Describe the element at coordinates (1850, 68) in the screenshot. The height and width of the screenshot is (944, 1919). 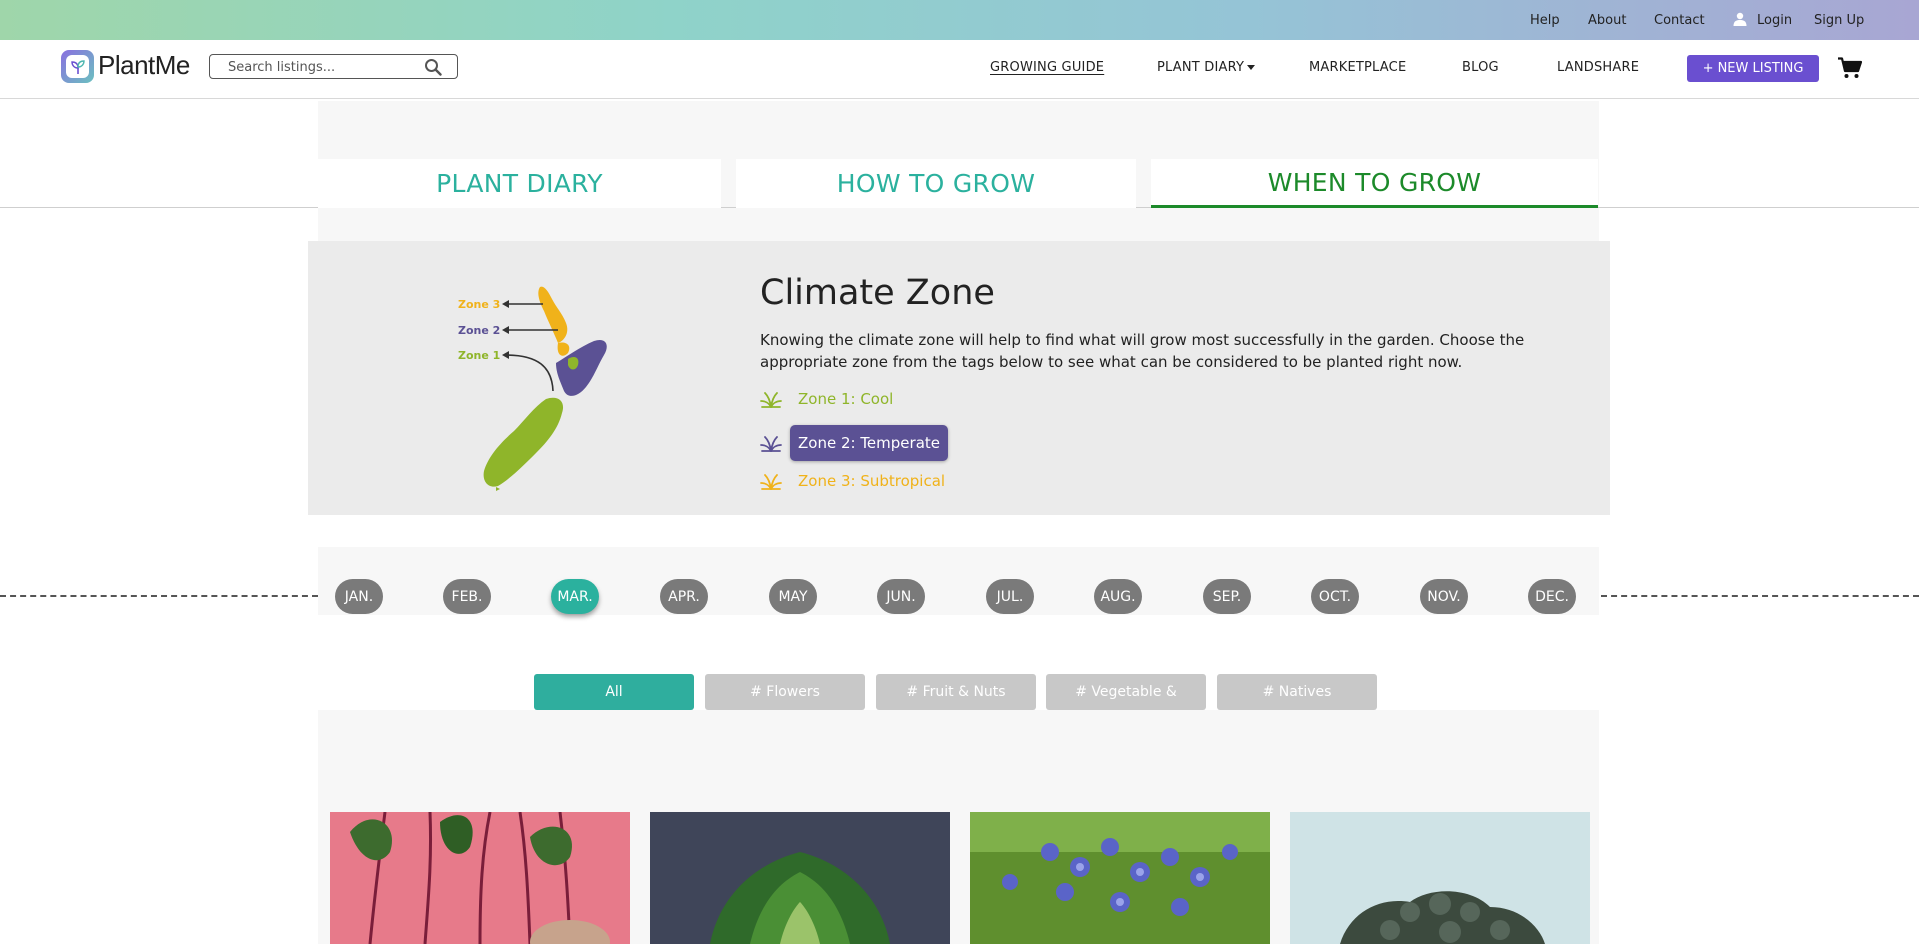
I see `shopping-cart-icon` at that location.